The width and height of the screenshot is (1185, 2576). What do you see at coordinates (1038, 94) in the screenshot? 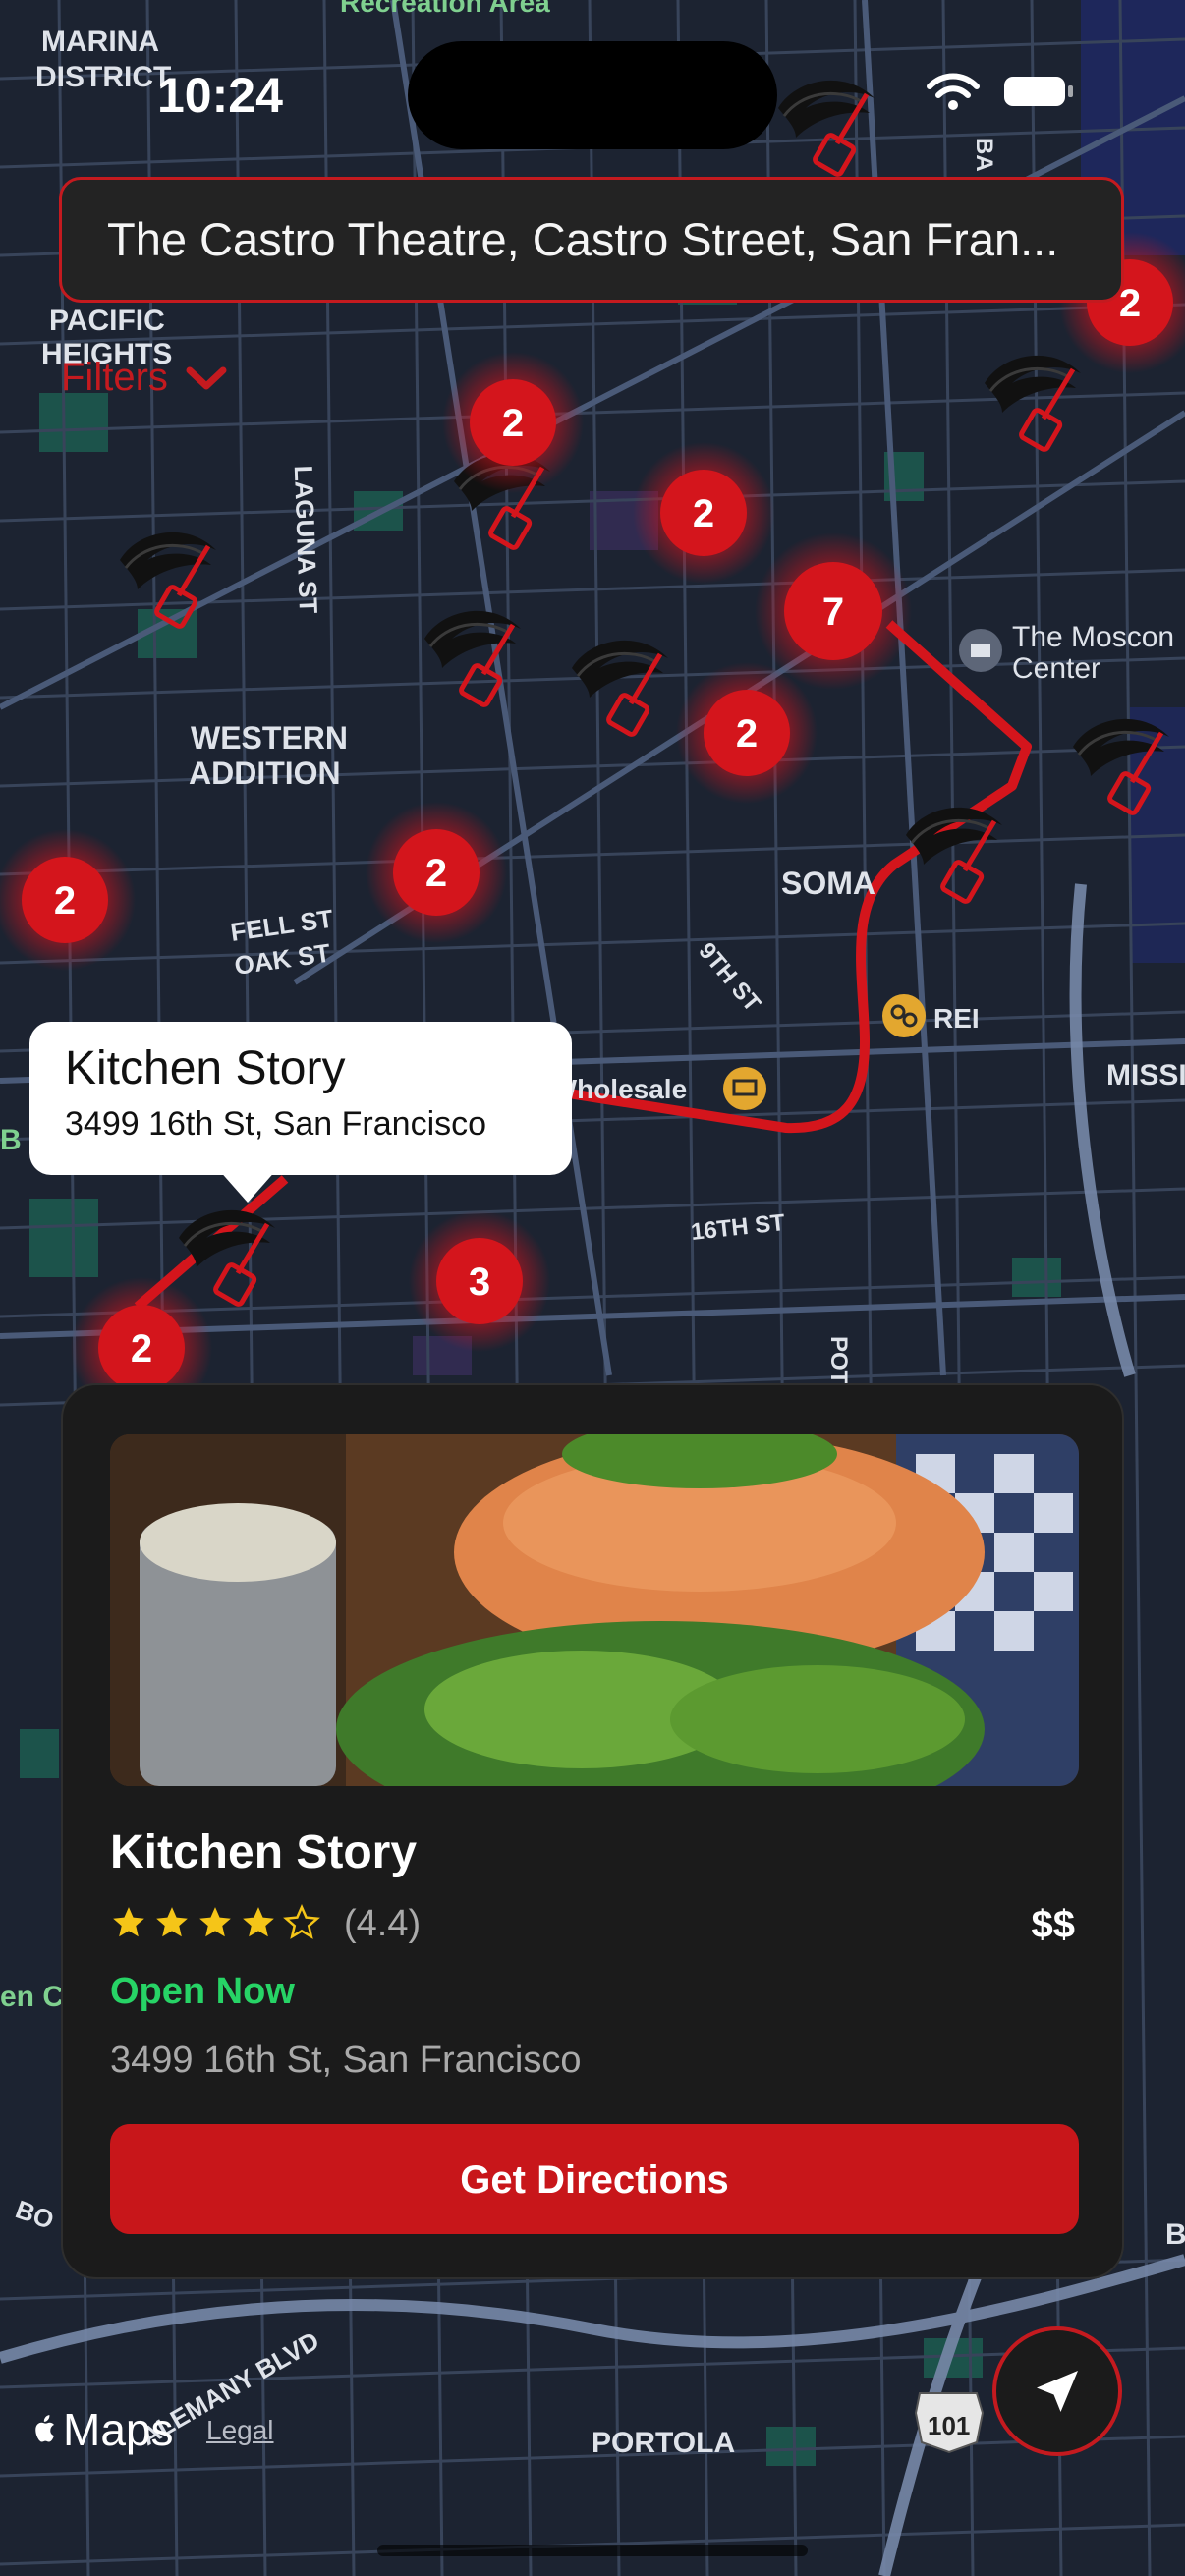
I see `battery-icon` at bounding box center [1038, 94].